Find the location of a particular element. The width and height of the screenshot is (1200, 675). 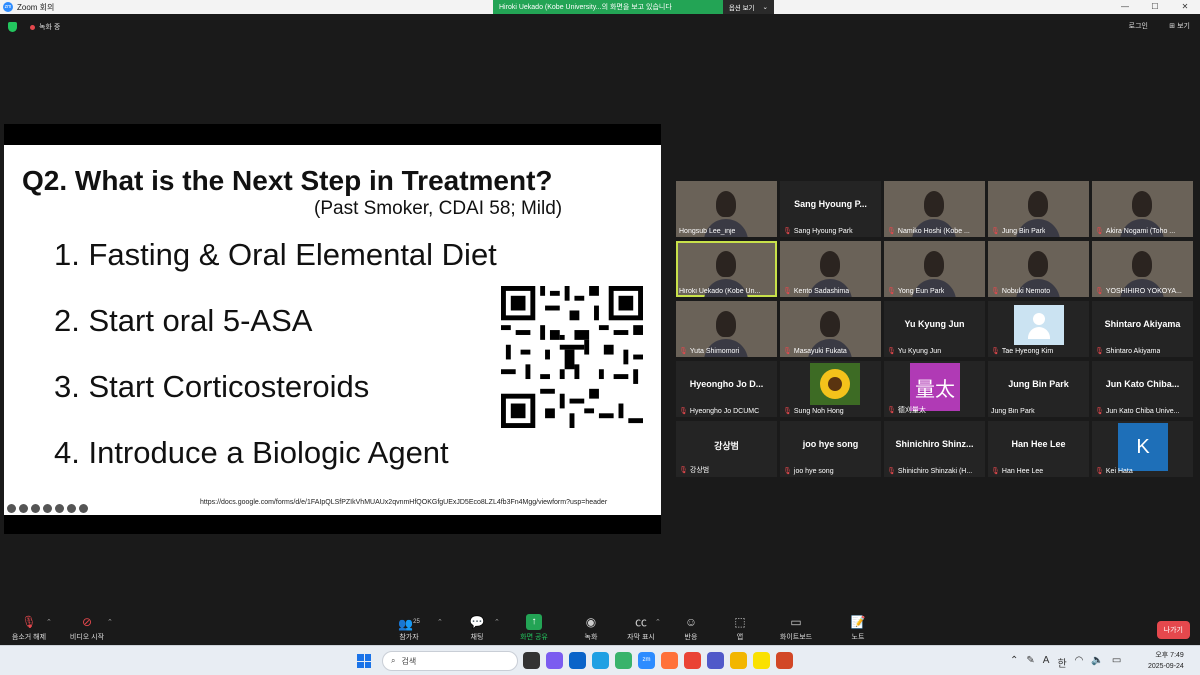

reactions-button: ☺ 반응 is located at coordinates (691, 628).